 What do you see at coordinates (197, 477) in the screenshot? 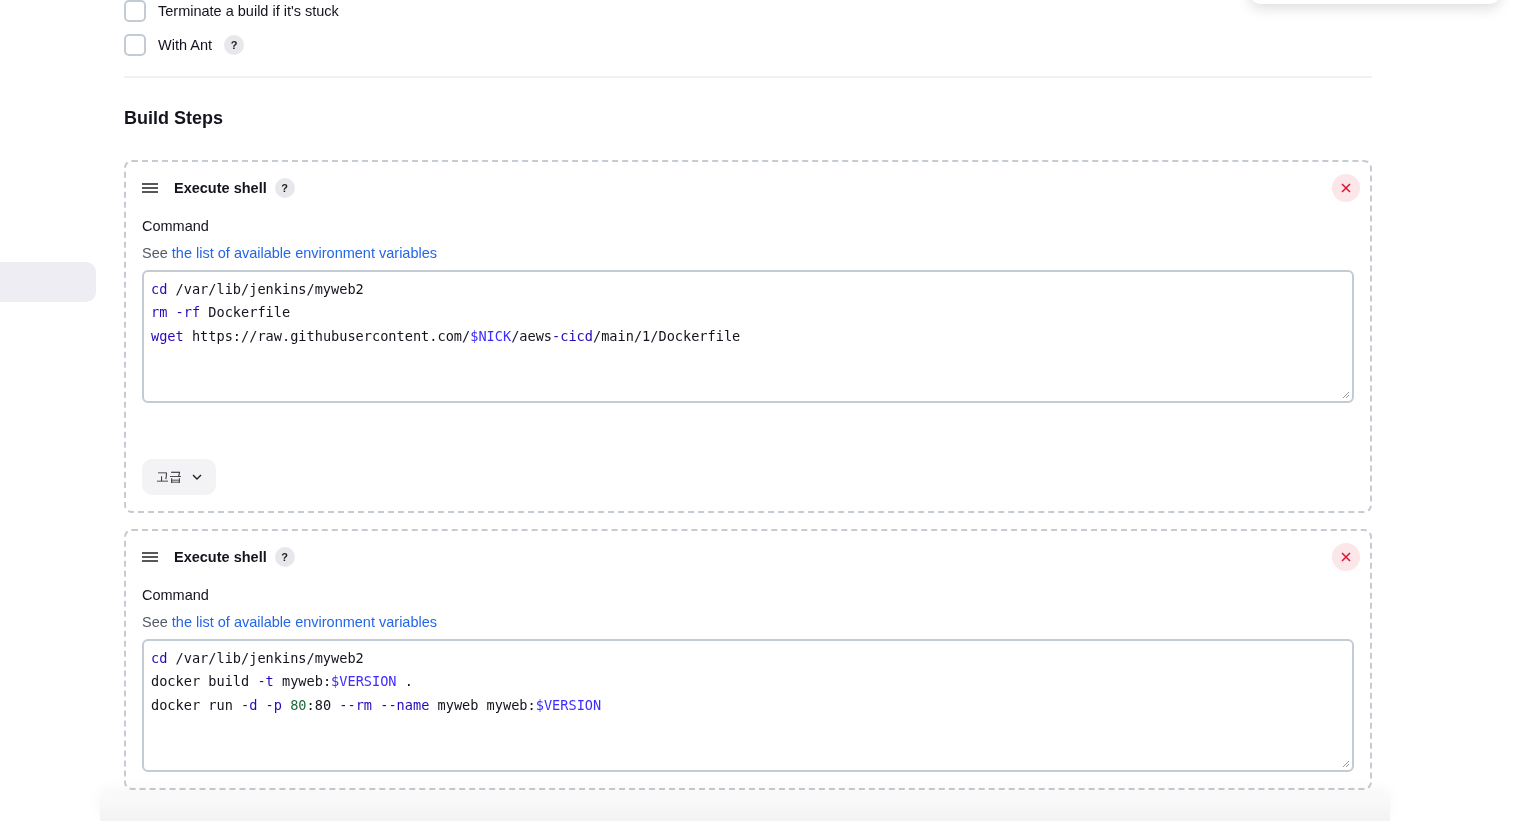
I see `chevron-down-icon` at bounding box center [197, 477].